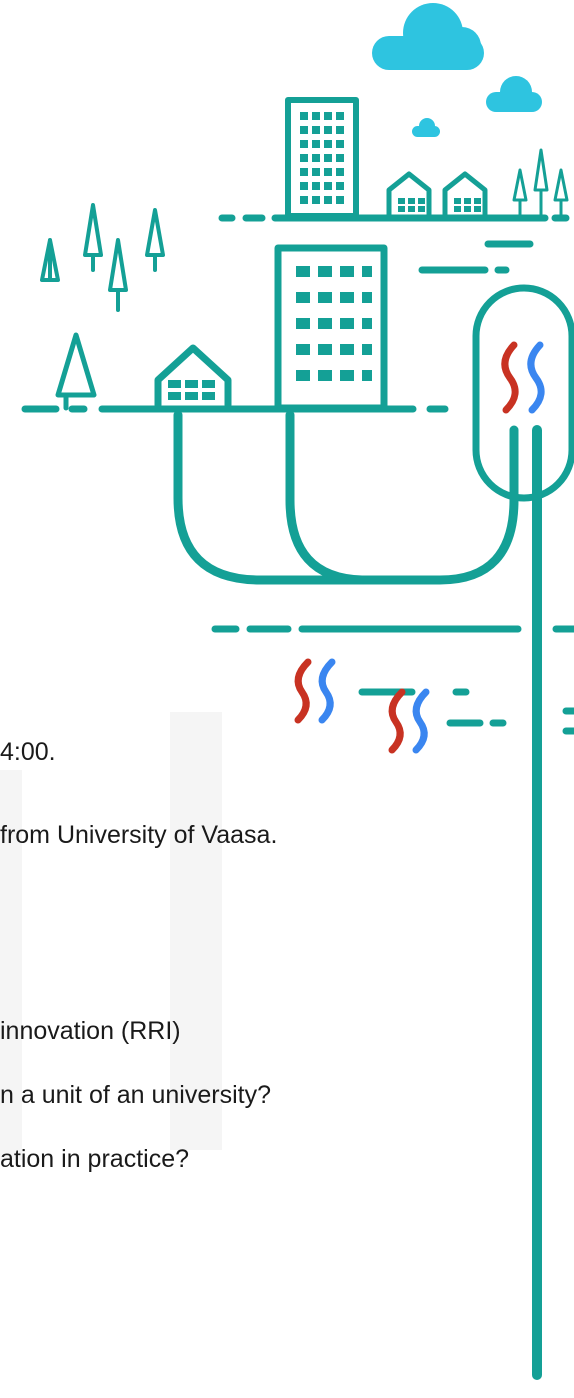  I want to click on text-line-time: 4:00., so click(28, 752).